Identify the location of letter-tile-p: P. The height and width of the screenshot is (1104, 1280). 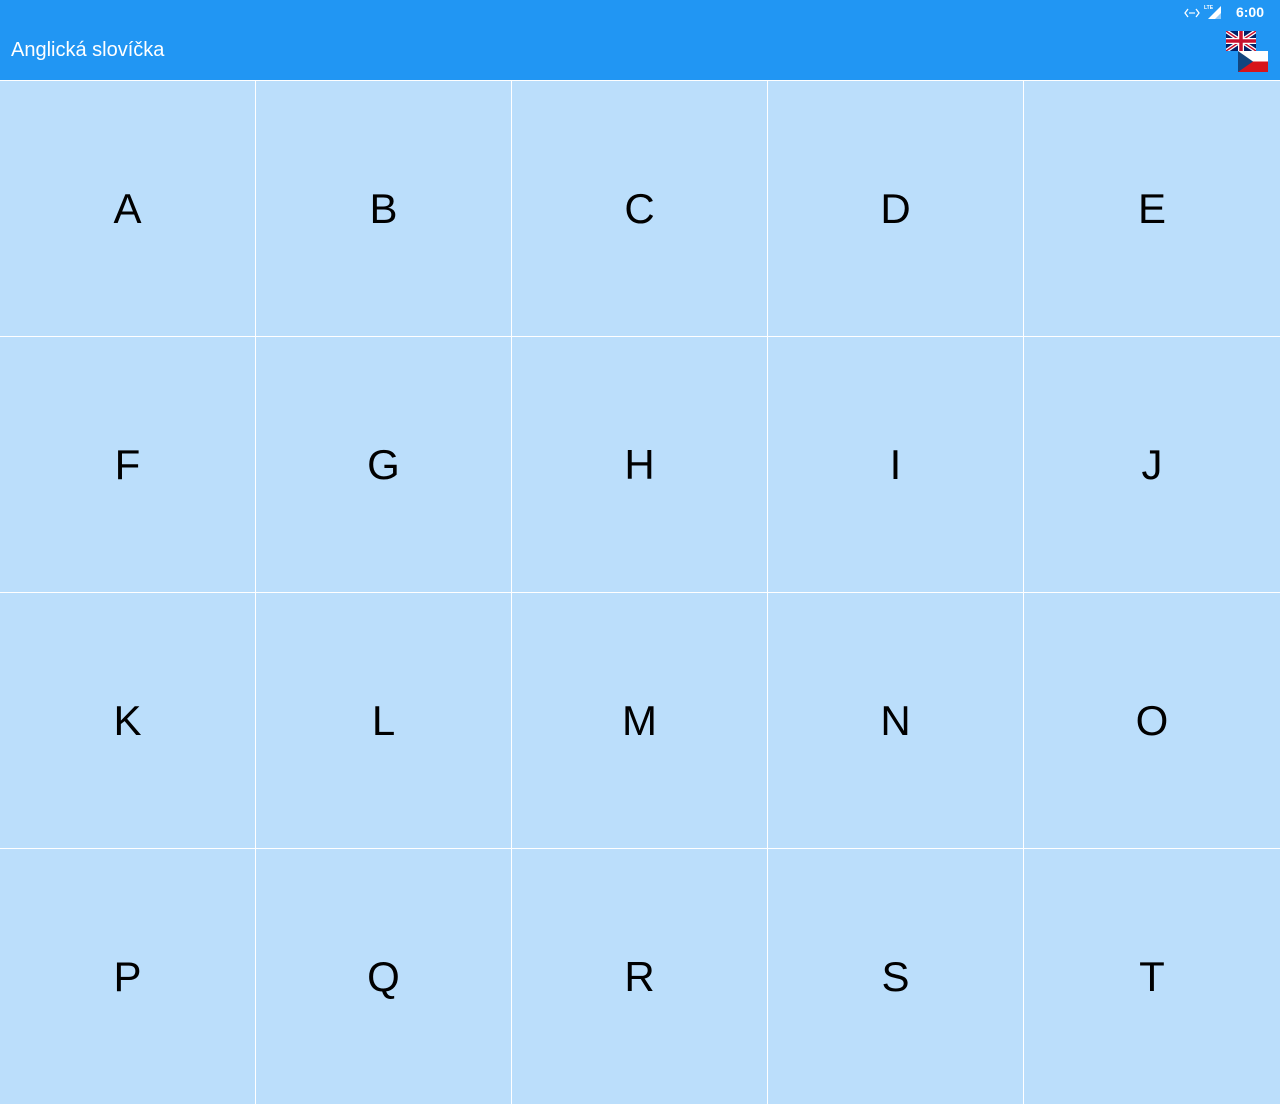
(127, 976).